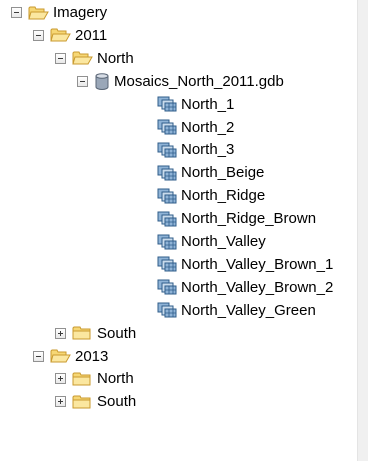 This screenshot has height=461, width=368. I want to click on tree-node-label: North_3, so click(208, 150).